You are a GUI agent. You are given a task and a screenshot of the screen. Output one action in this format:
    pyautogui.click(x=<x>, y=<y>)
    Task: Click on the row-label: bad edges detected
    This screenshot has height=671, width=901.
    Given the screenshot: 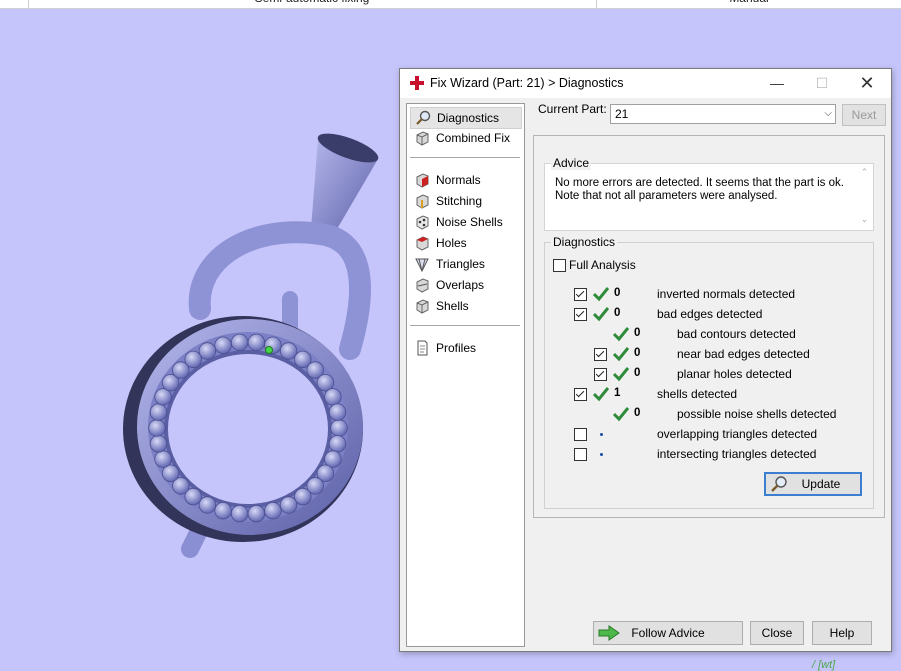 What is the action you would take?
    pyautogui.click(x=710, y=314)
    